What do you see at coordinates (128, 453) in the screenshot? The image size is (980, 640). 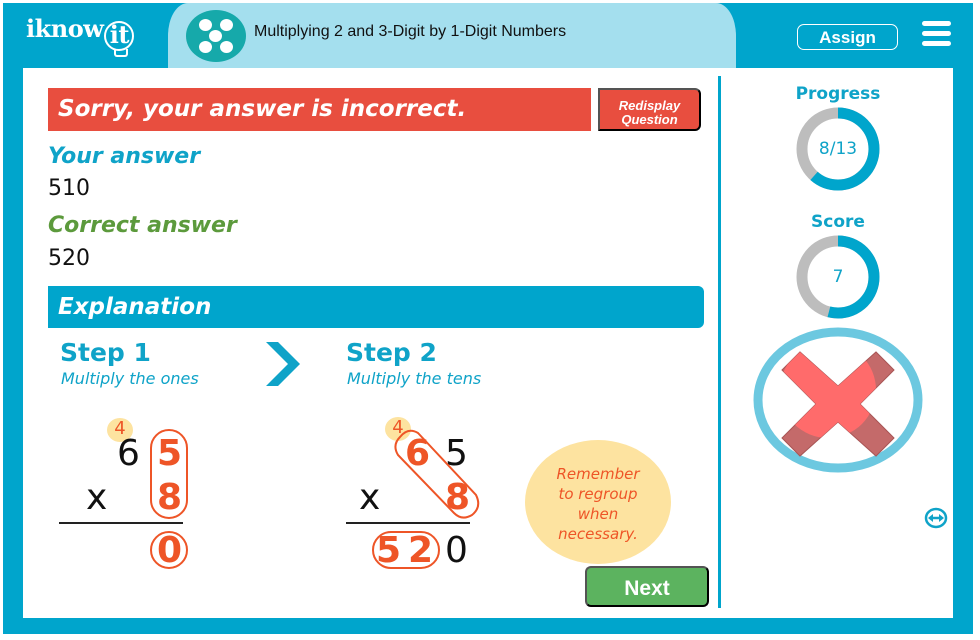 I see `top-digit-tens: 6` at bounding box center [128, 453].